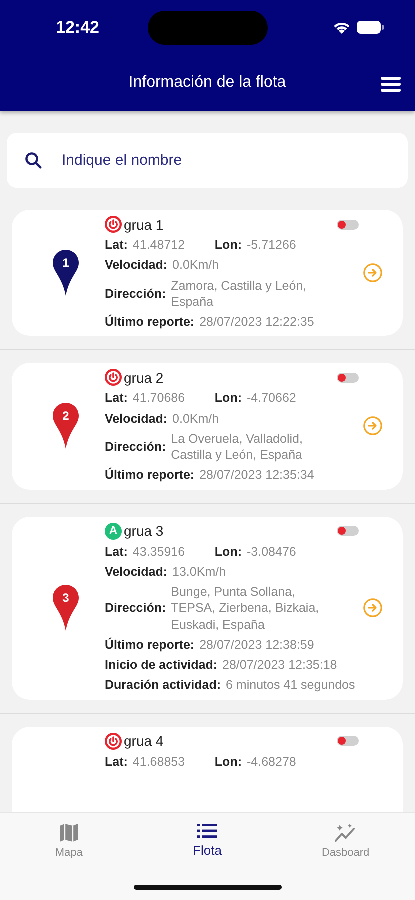 The image size is (415, 900). I want to click on search-bar: Indique el nombre, so click(207, 160).